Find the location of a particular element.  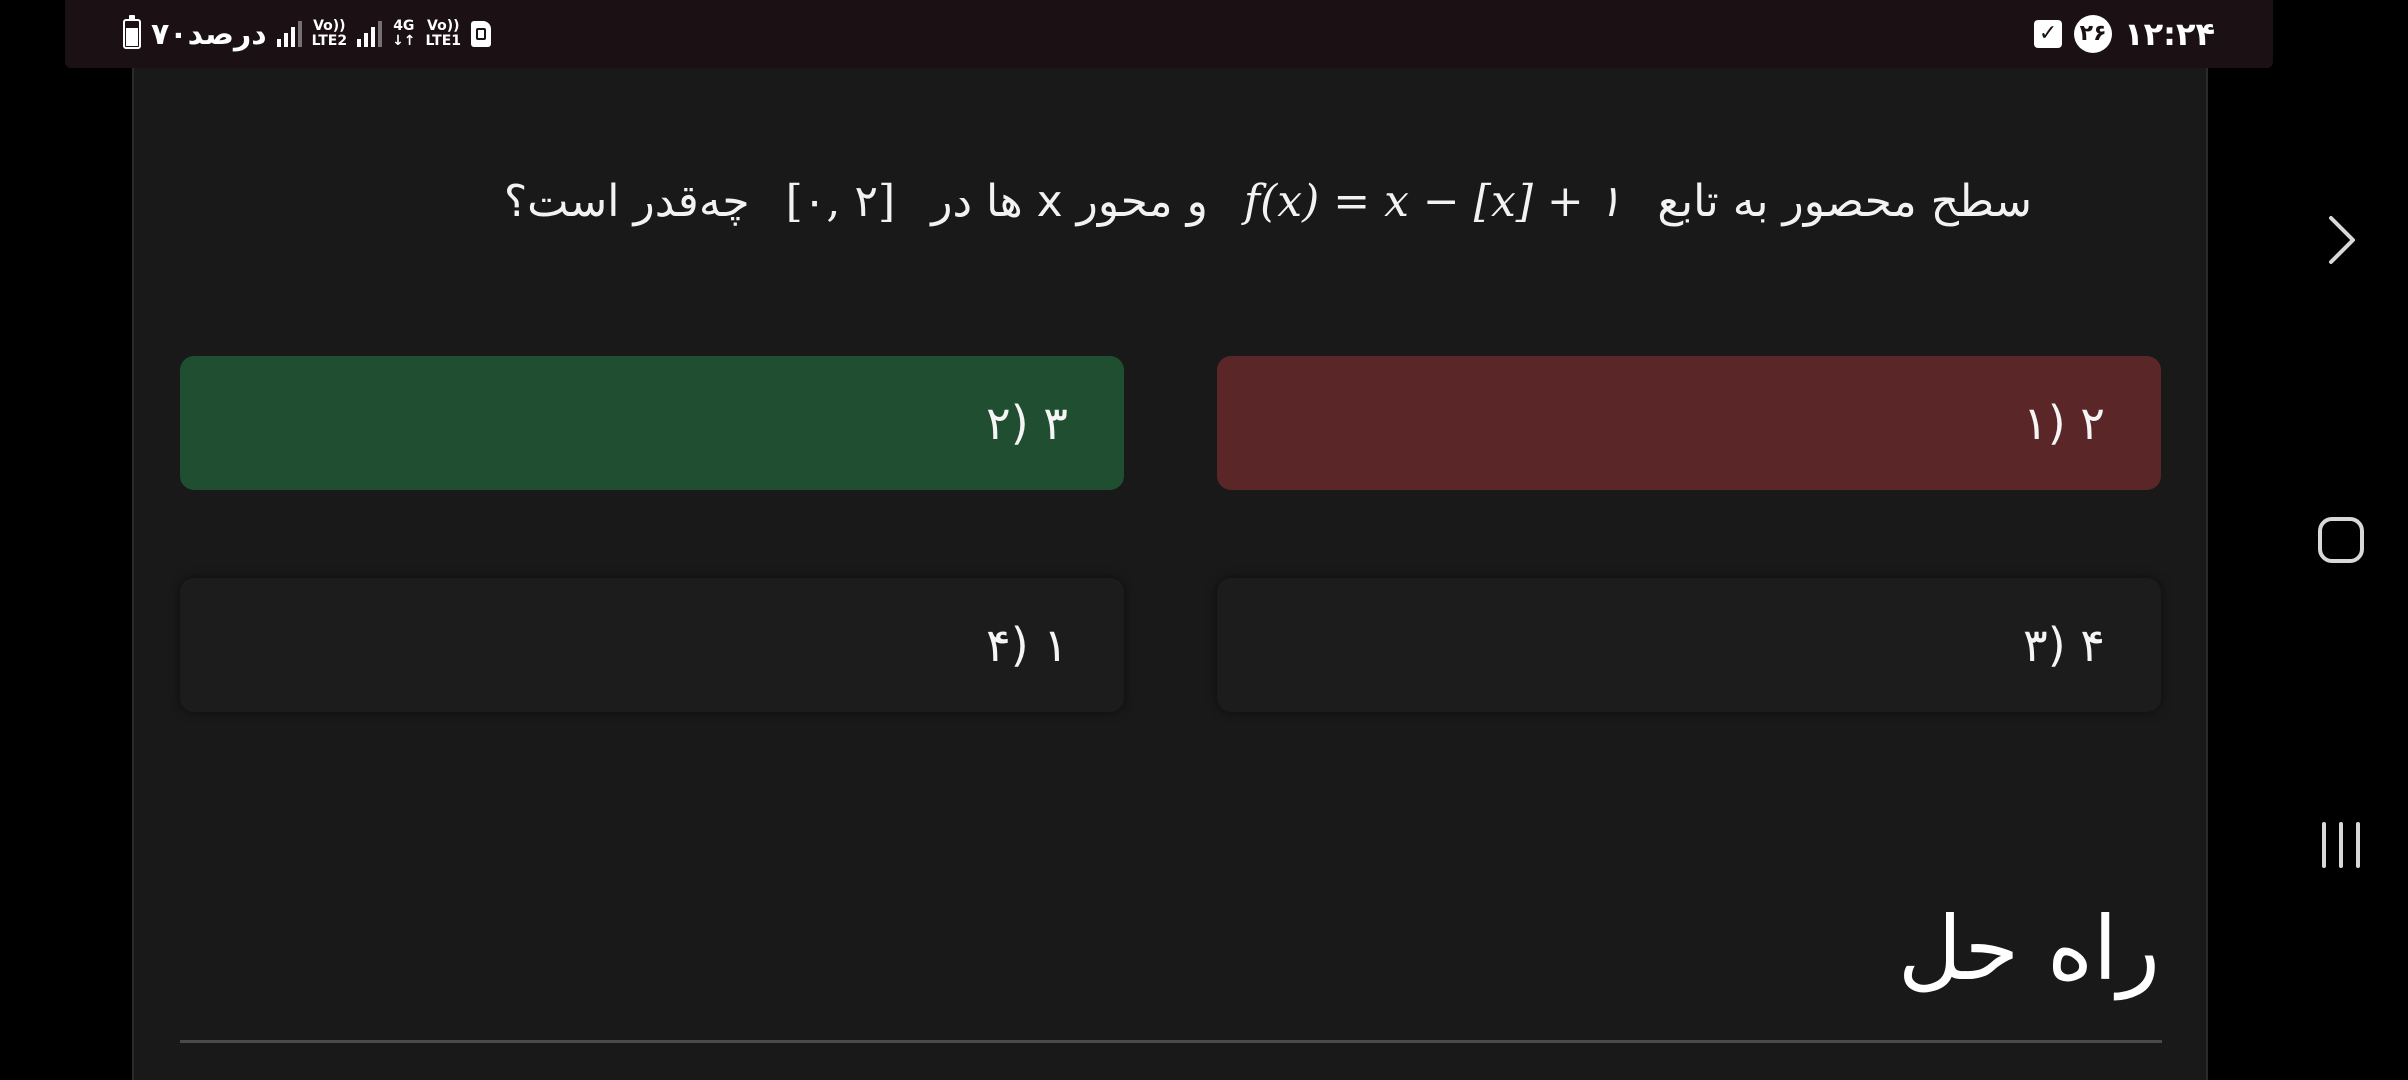

status-bar-left: ۷۰درصد Vo)) LTE2 4G ↓↑ Vo)) LTE1 is located at coordinates (307, 34).